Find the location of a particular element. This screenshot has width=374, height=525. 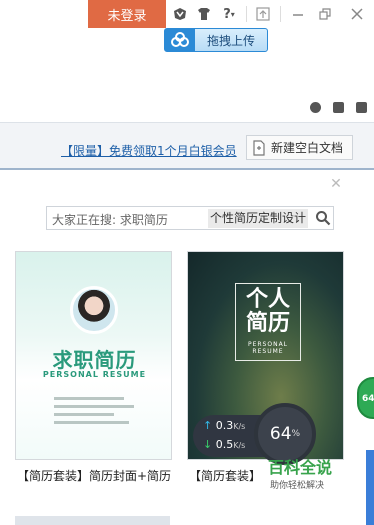

title-bar: 未登录 ? ▾ is located at coordinates (187, 14).